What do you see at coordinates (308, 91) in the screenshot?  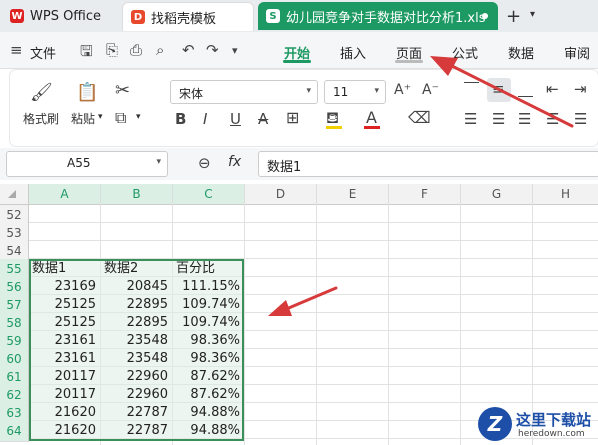 I see `font-name-chevron-icon: ▾` at bounding box center [308, 91].